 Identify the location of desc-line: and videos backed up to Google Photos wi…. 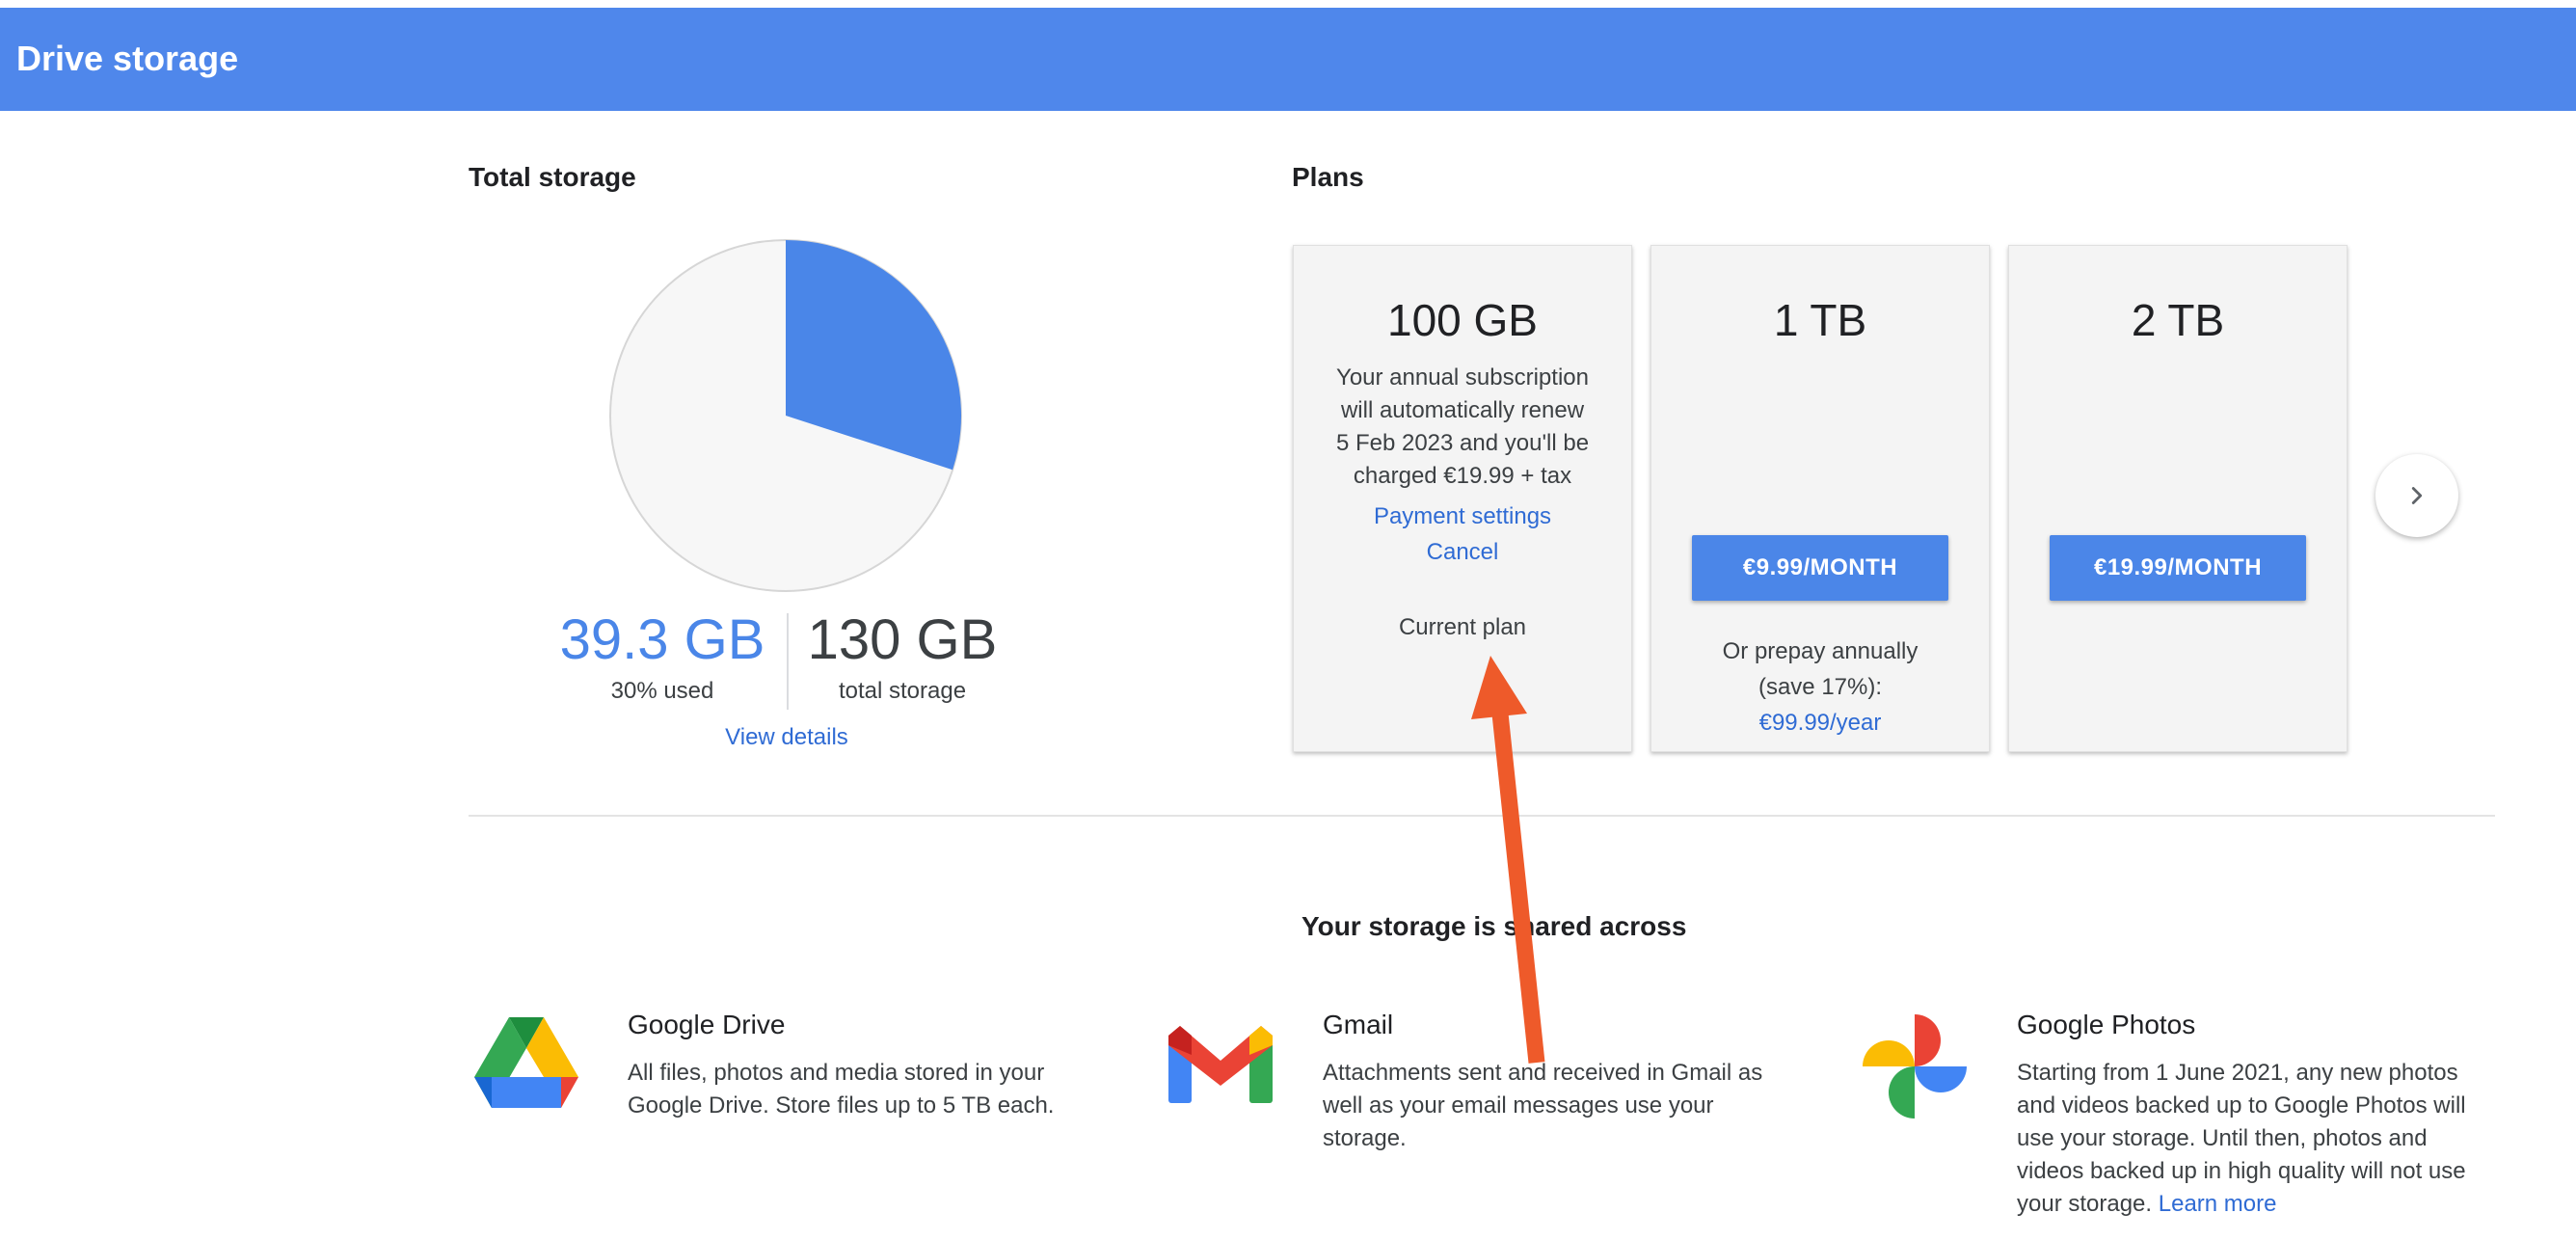
(2242, 1105).